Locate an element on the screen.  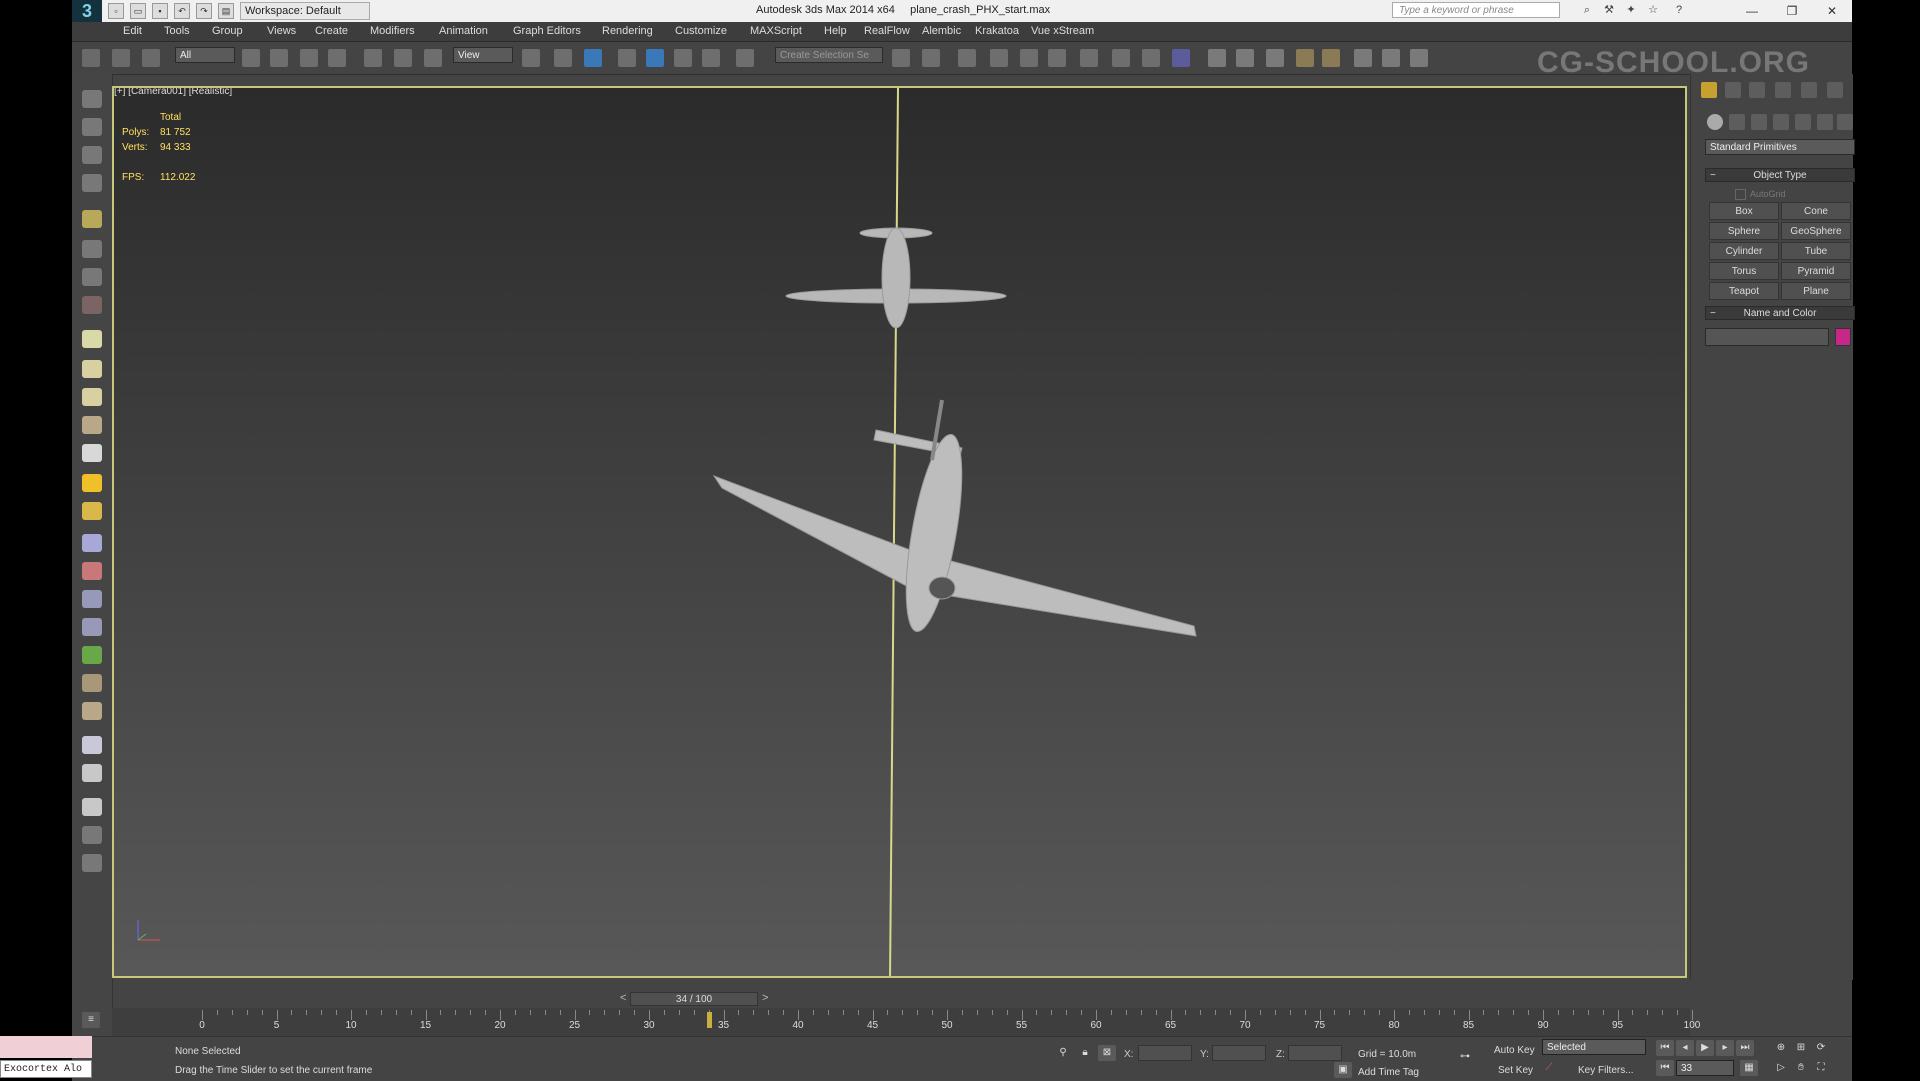
create-panel-icon is located at coordinates (92, 99).